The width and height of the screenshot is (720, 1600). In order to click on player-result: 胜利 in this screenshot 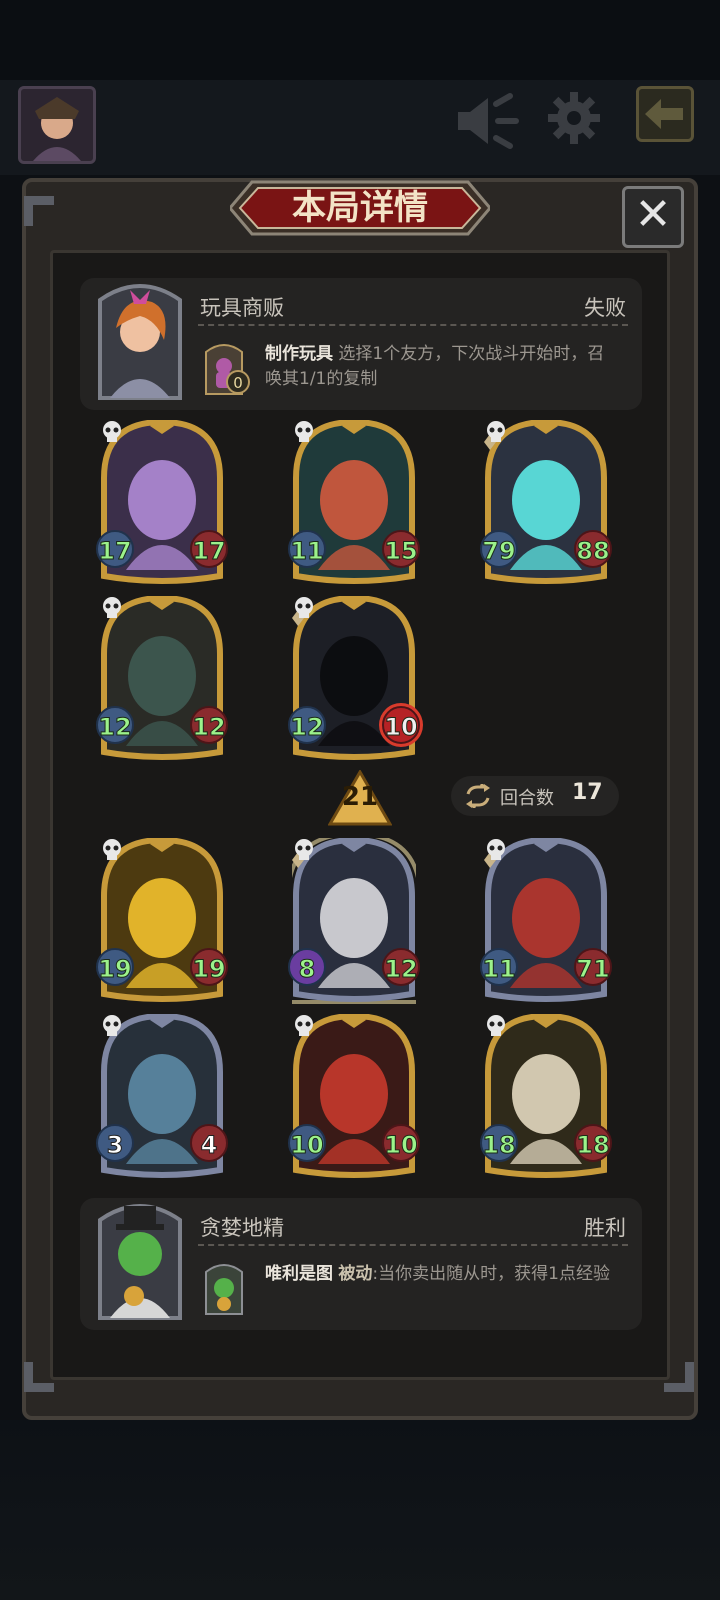, I will do `click(605, 1228)`.